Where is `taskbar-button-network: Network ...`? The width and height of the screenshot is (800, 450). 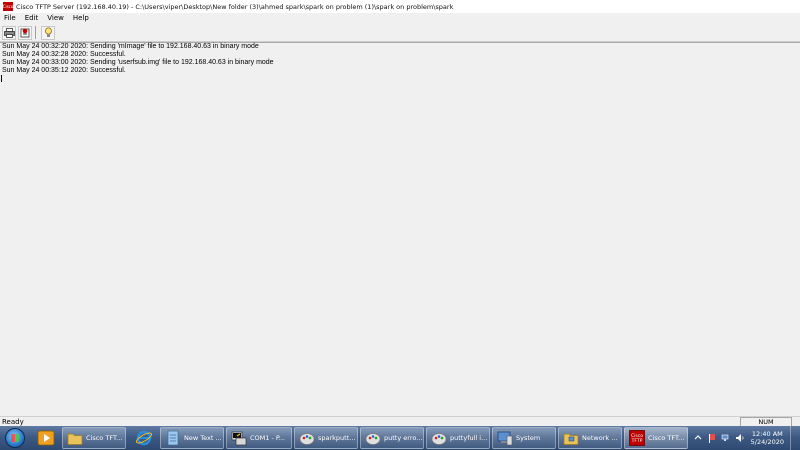 taskbar-button-network: Network ... is located at coordinates (590, 438).